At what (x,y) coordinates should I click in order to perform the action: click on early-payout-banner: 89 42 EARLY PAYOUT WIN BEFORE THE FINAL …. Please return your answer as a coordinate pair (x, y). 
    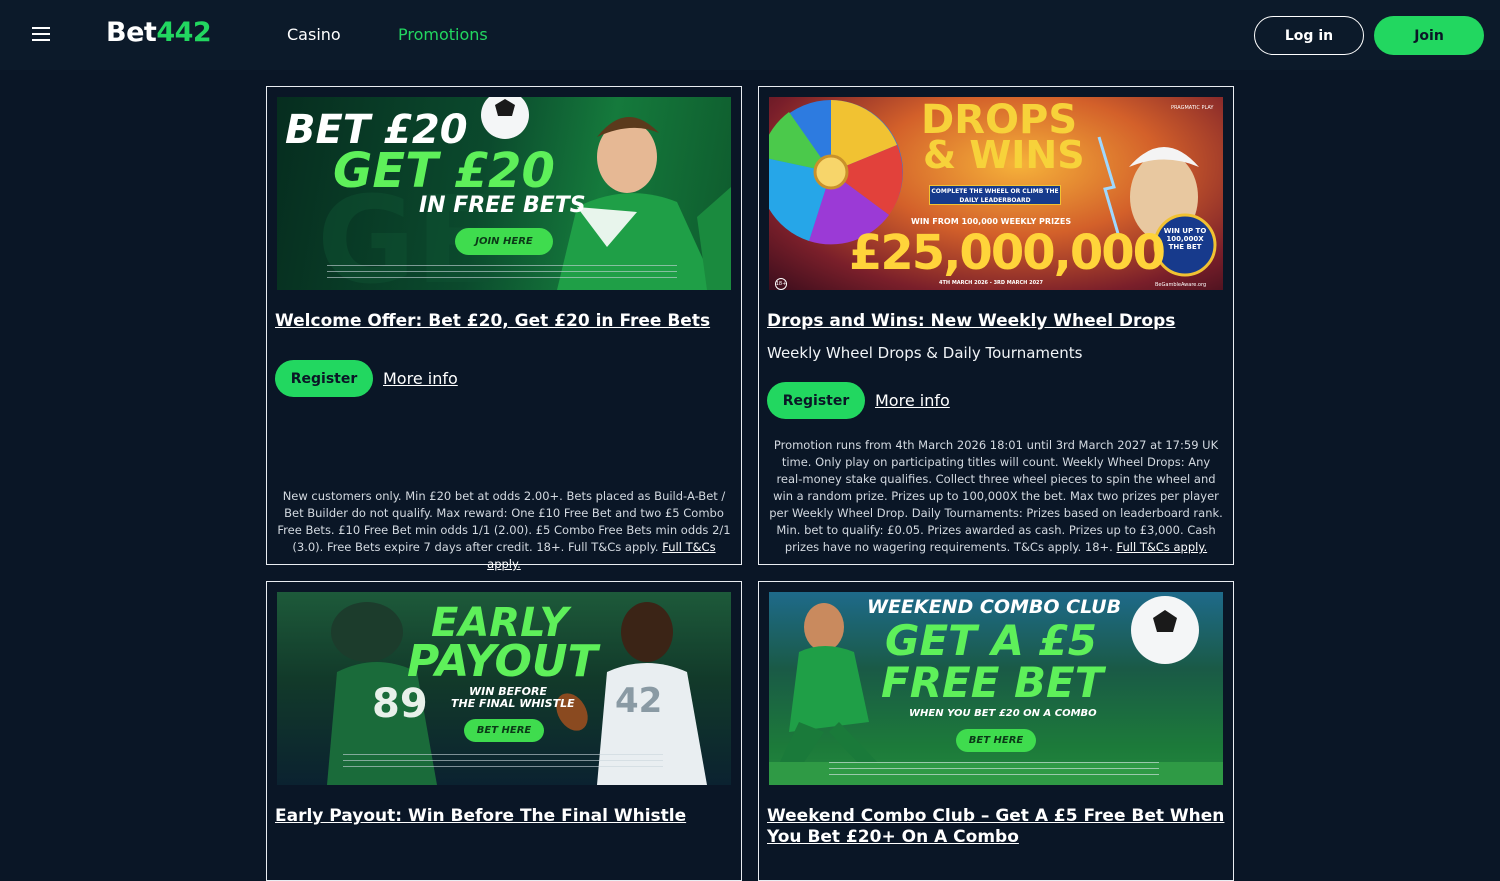
    Looking at the image, I should click on (504, 688).